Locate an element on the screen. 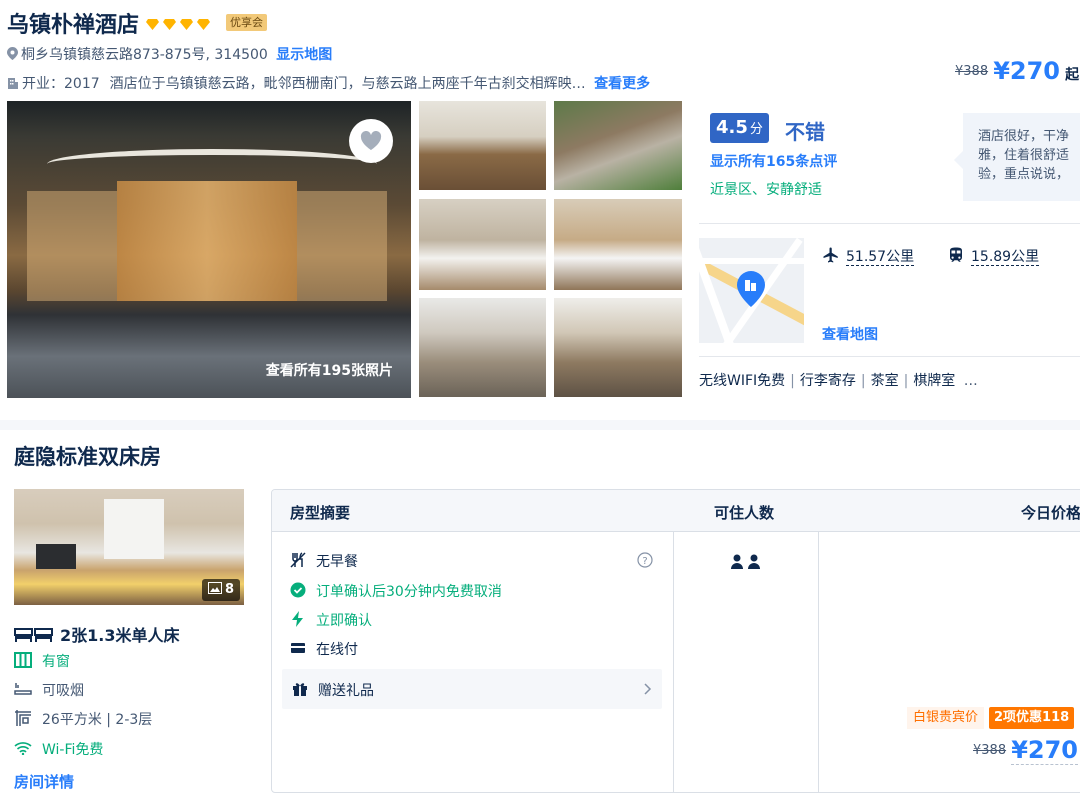 The width and height of the screenshot is (1080, 807). building-icon is located at coordinates (13, 83).